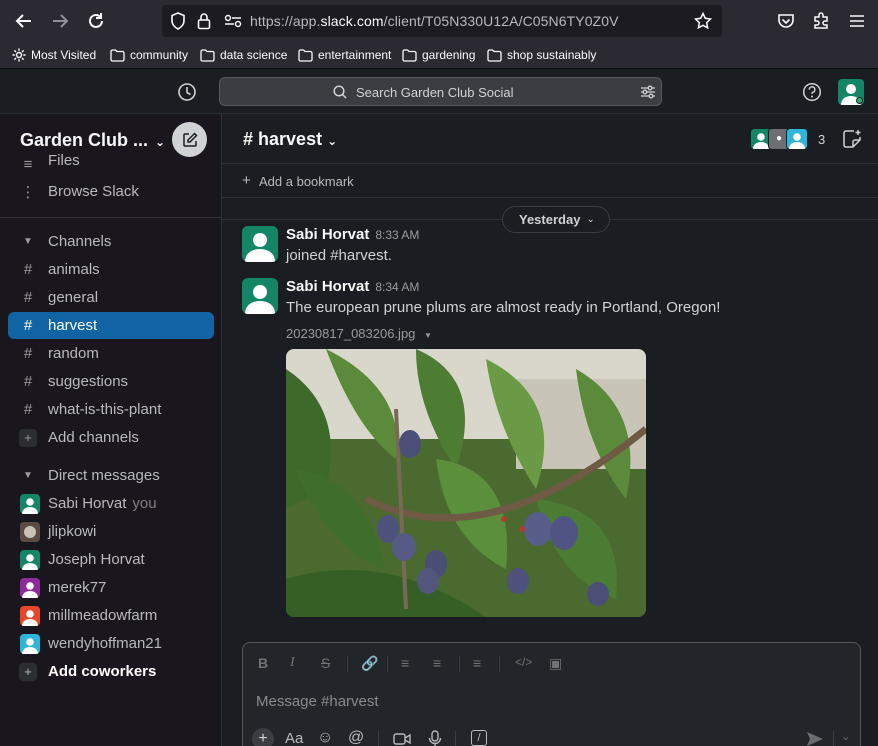  What do you see at coordinates (355, 55) in the screenshot?
I see `bookmark-label: entertainment` at bounding box center [355, 55].